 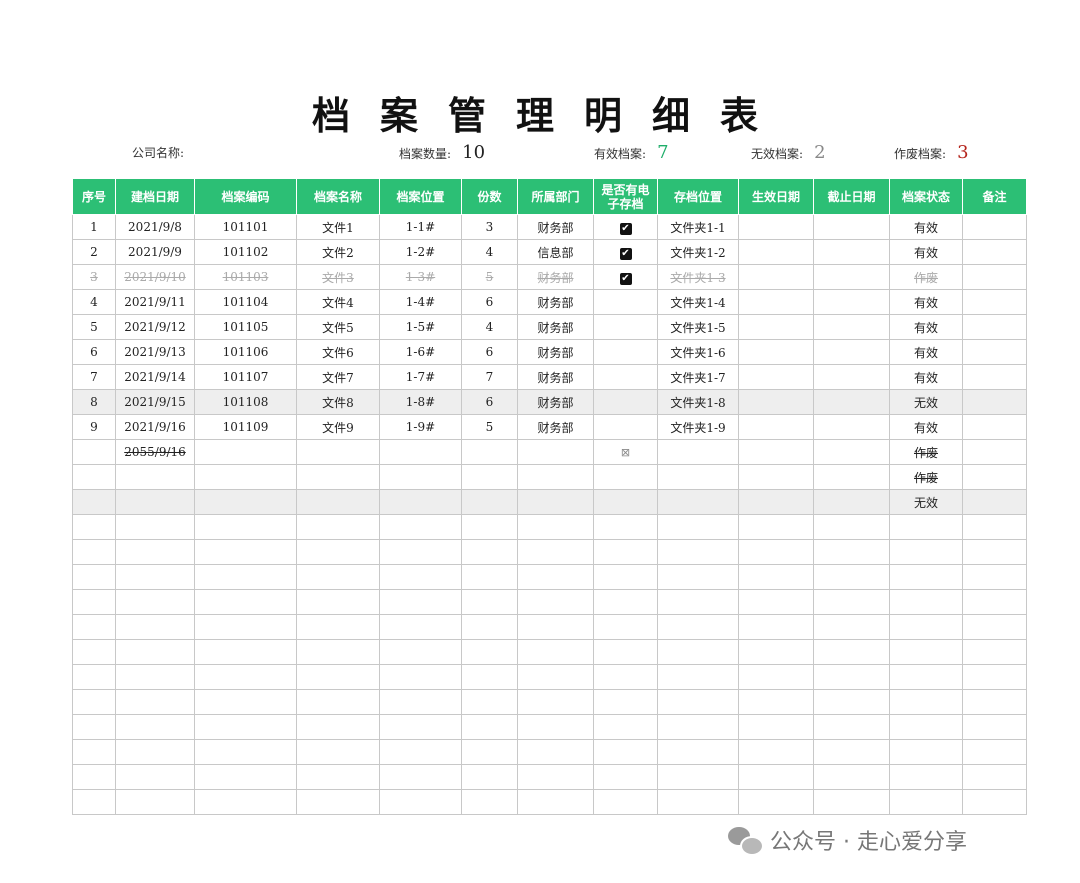 What do you see at coordinates (698, 502) in the screenshot?
I see `cell-archive` at bounding box center [698, 502].